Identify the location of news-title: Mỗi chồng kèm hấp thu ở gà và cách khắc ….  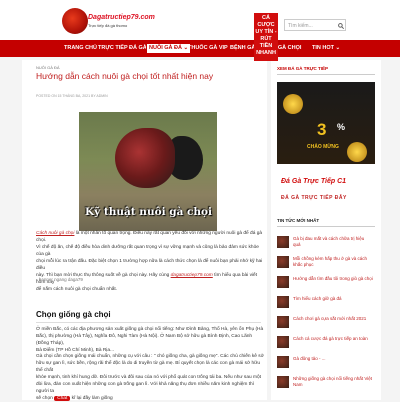
(333, 262).